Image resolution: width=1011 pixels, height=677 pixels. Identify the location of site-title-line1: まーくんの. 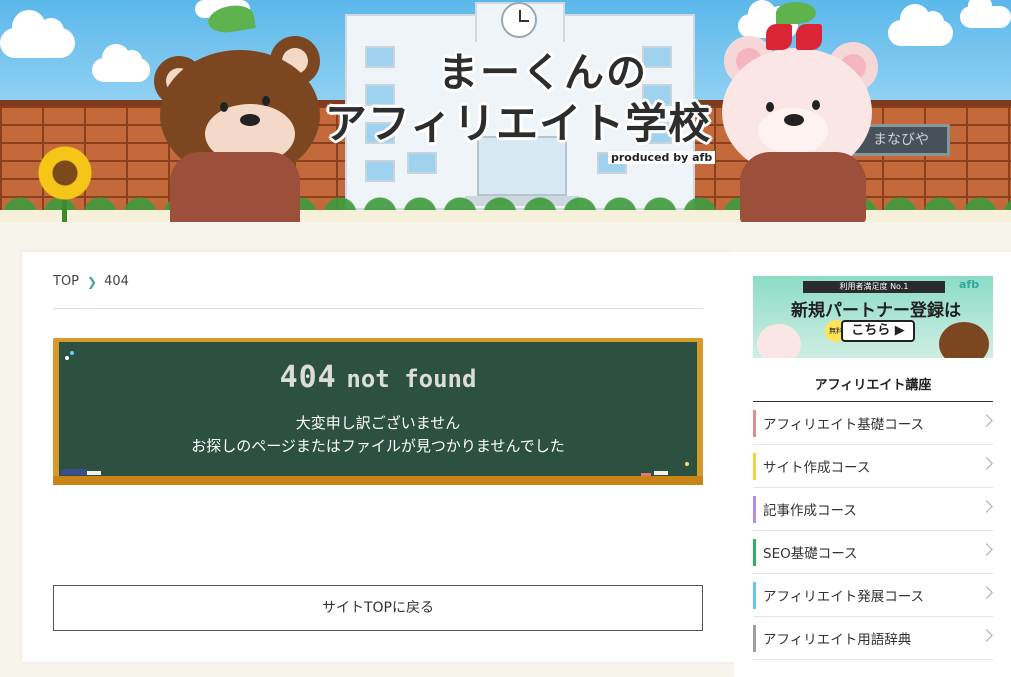
(543, 73).